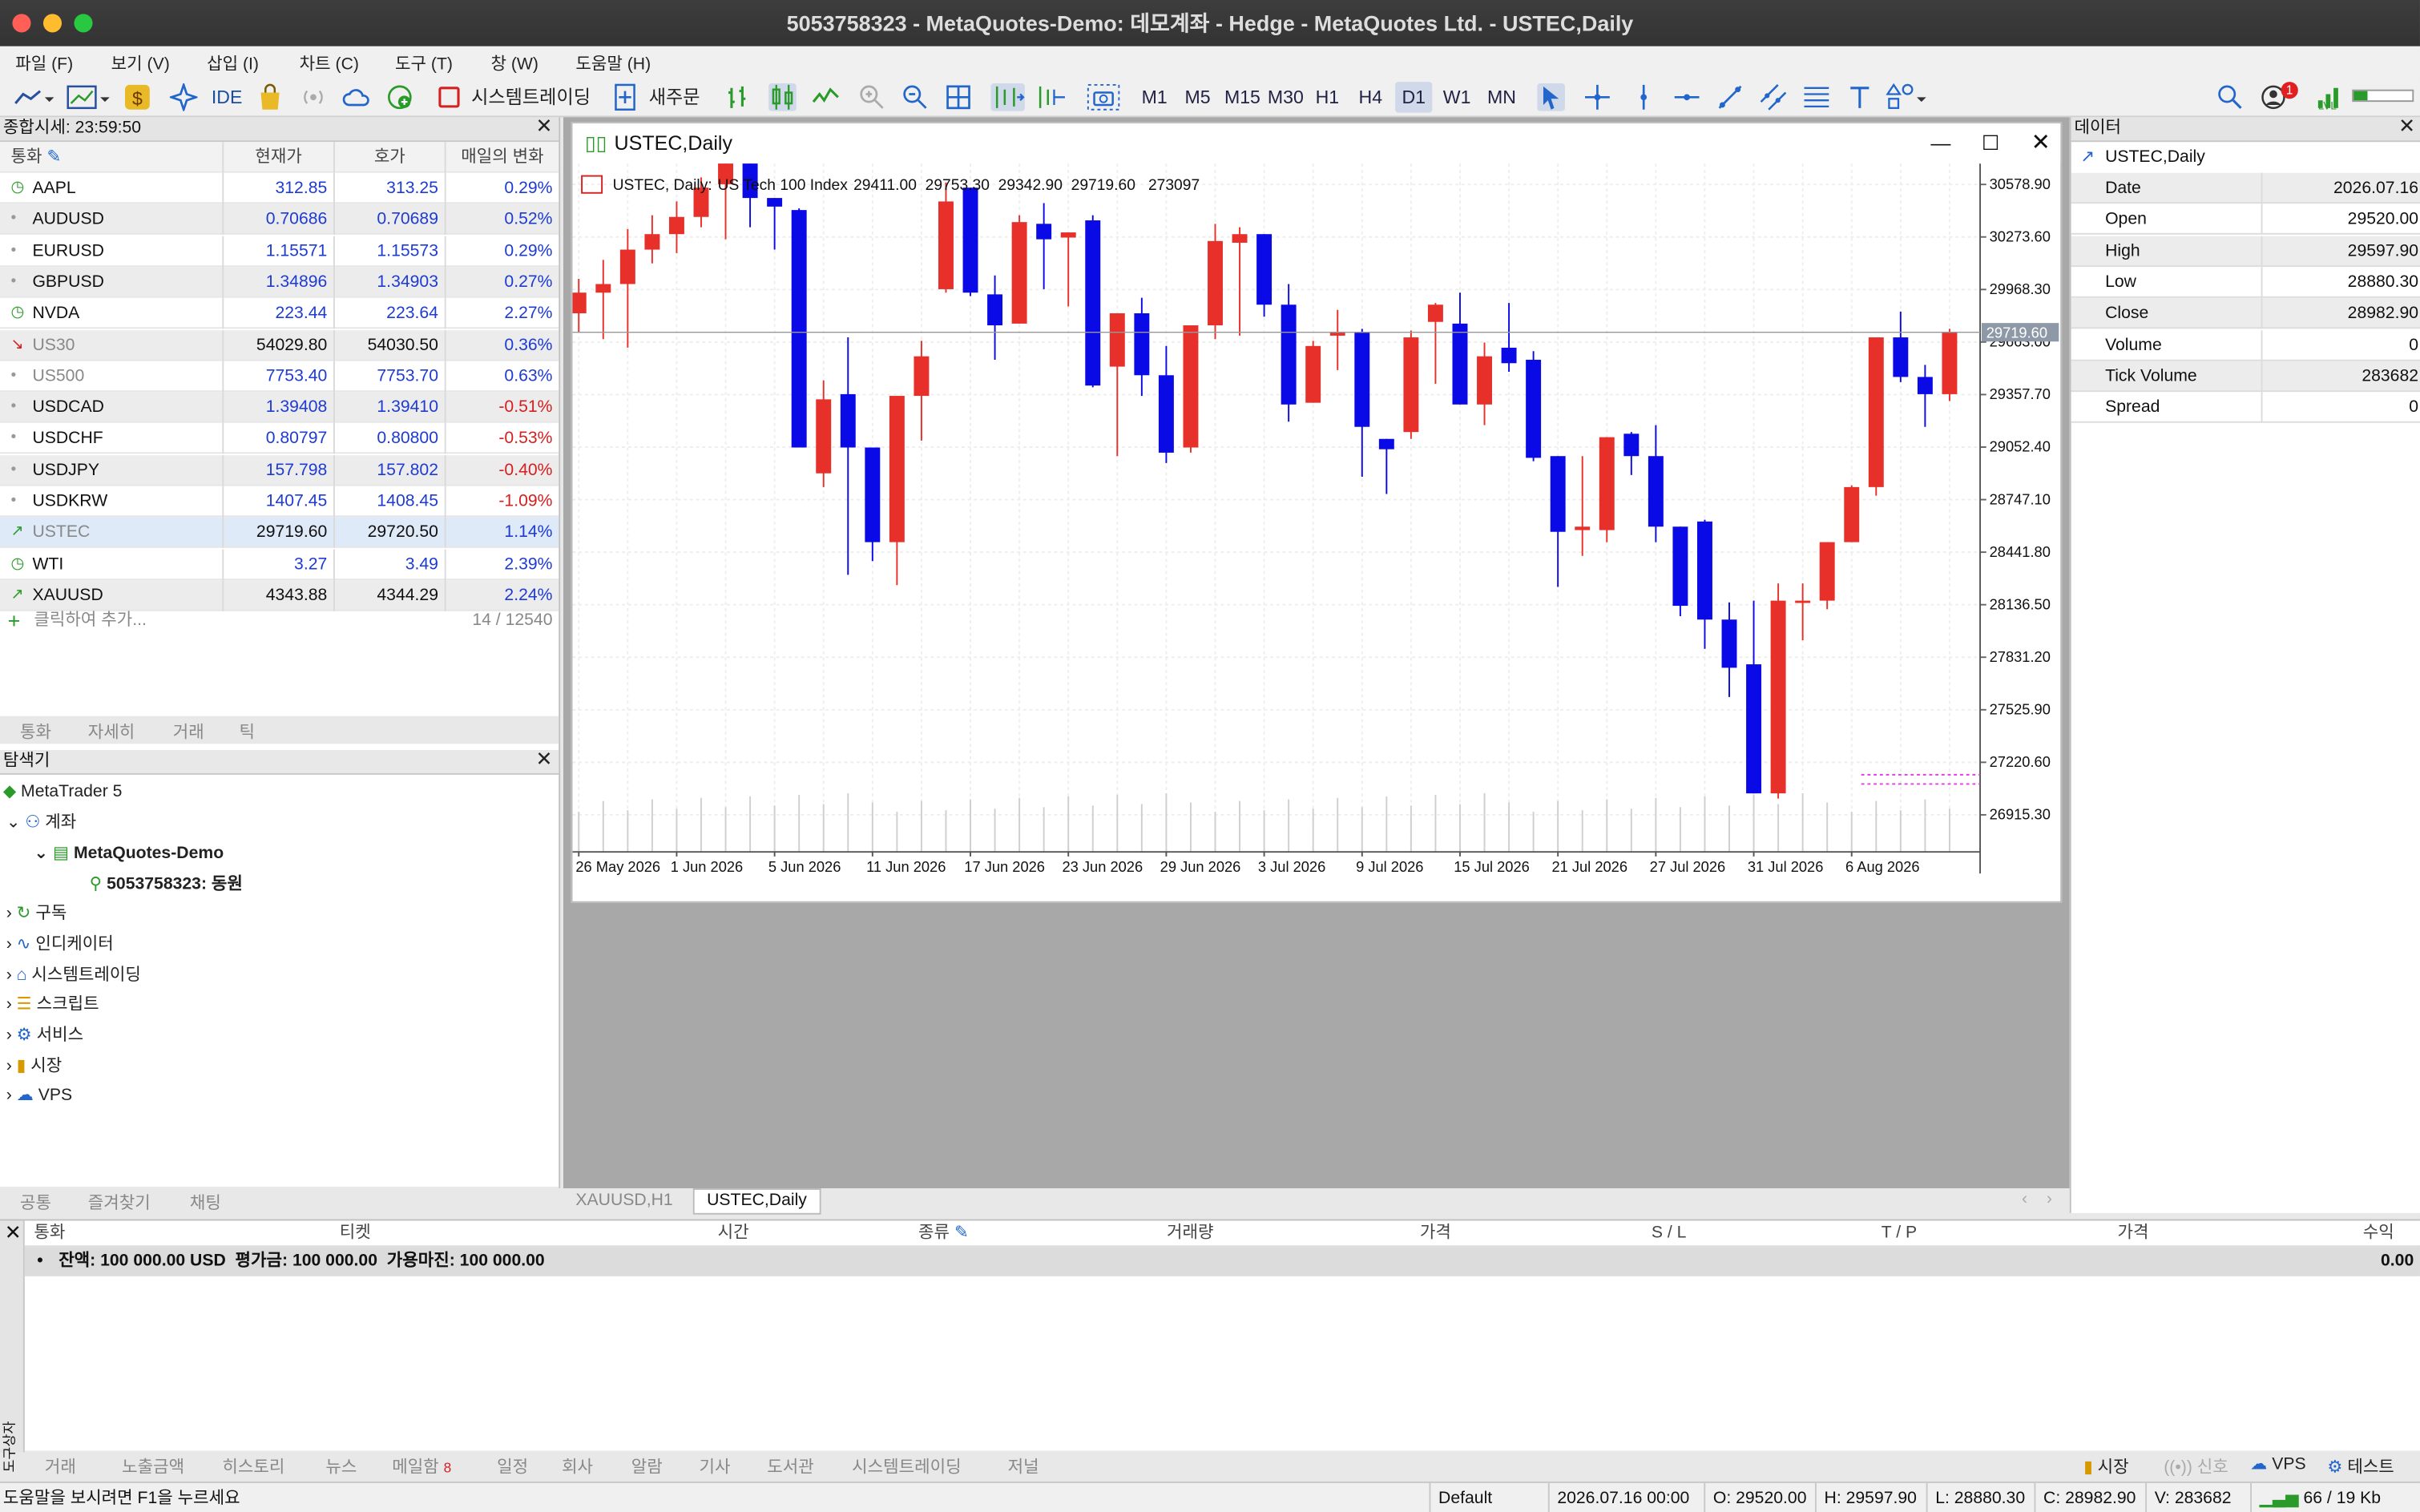 The image size is (2420, 1512). Describe the element at coordinates (1327, 97) in the screenshot. I see `timeframe-h1: H1` at that location.